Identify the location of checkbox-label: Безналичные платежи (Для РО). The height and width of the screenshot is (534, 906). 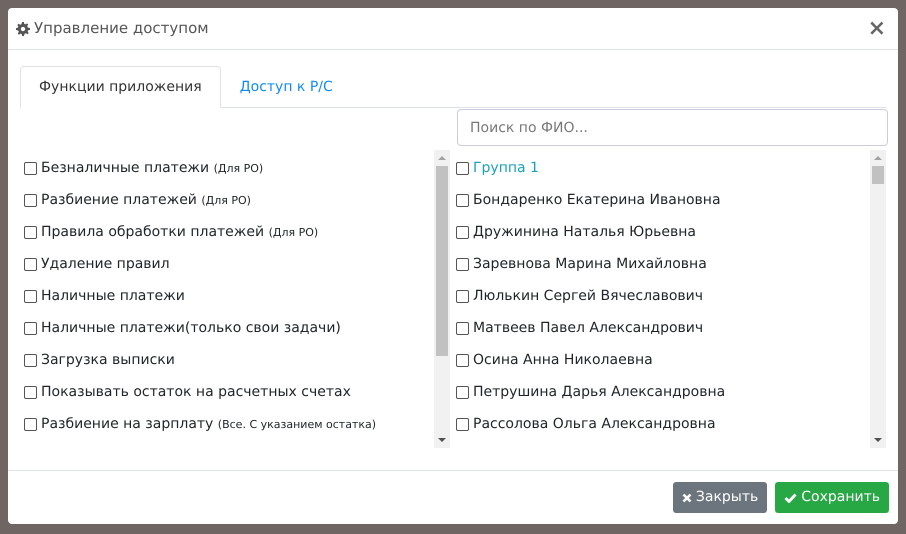
(152, 168).